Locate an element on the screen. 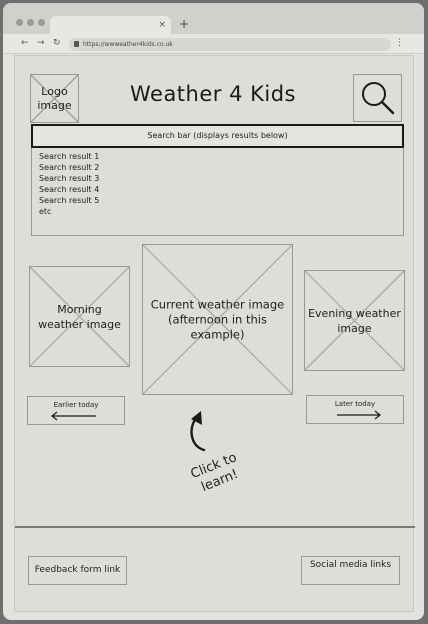 This screenshot has height=624, width=428. earlier-today-button: Earlier today is located at coordinates (76, 410).